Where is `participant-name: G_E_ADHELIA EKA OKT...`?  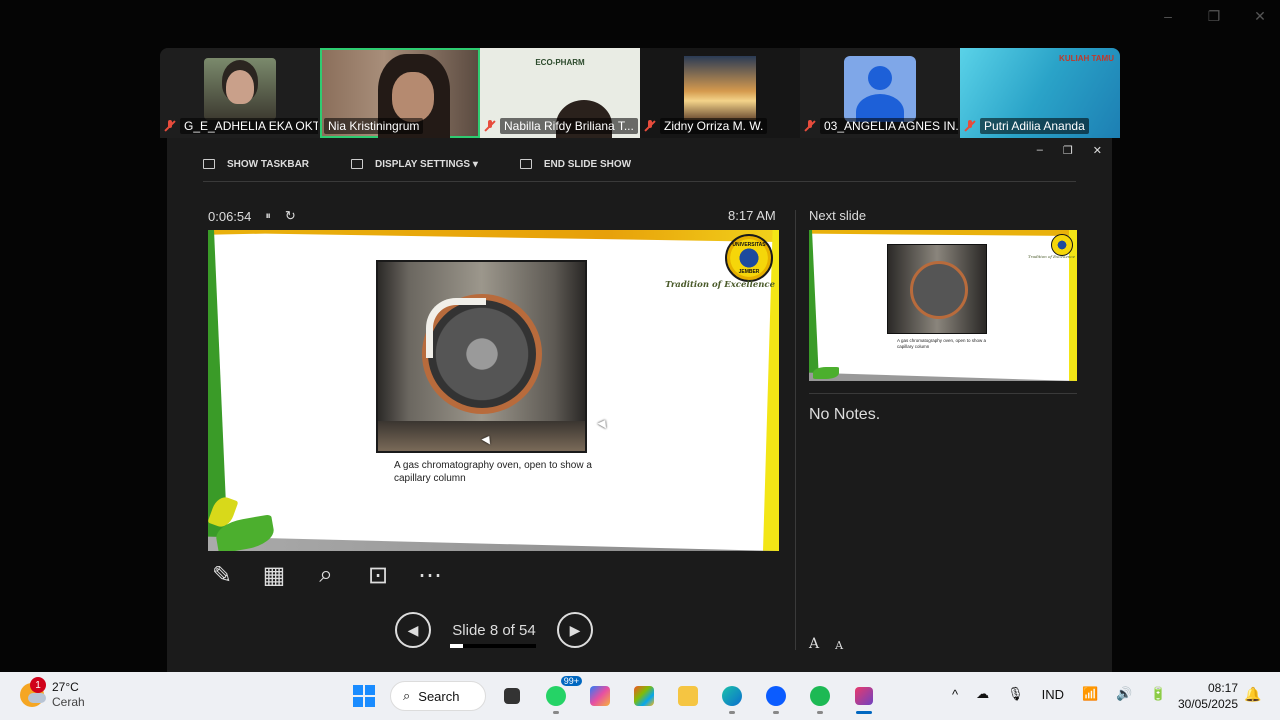 participant-name: G_E_ADHELIA EKA OKT... is located at coordinates (249, 126).